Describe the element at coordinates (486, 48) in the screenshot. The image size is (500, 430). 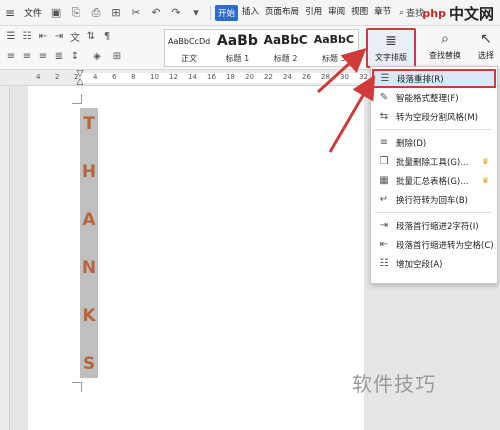
I see `select-button: ↖ 选择` at that location.